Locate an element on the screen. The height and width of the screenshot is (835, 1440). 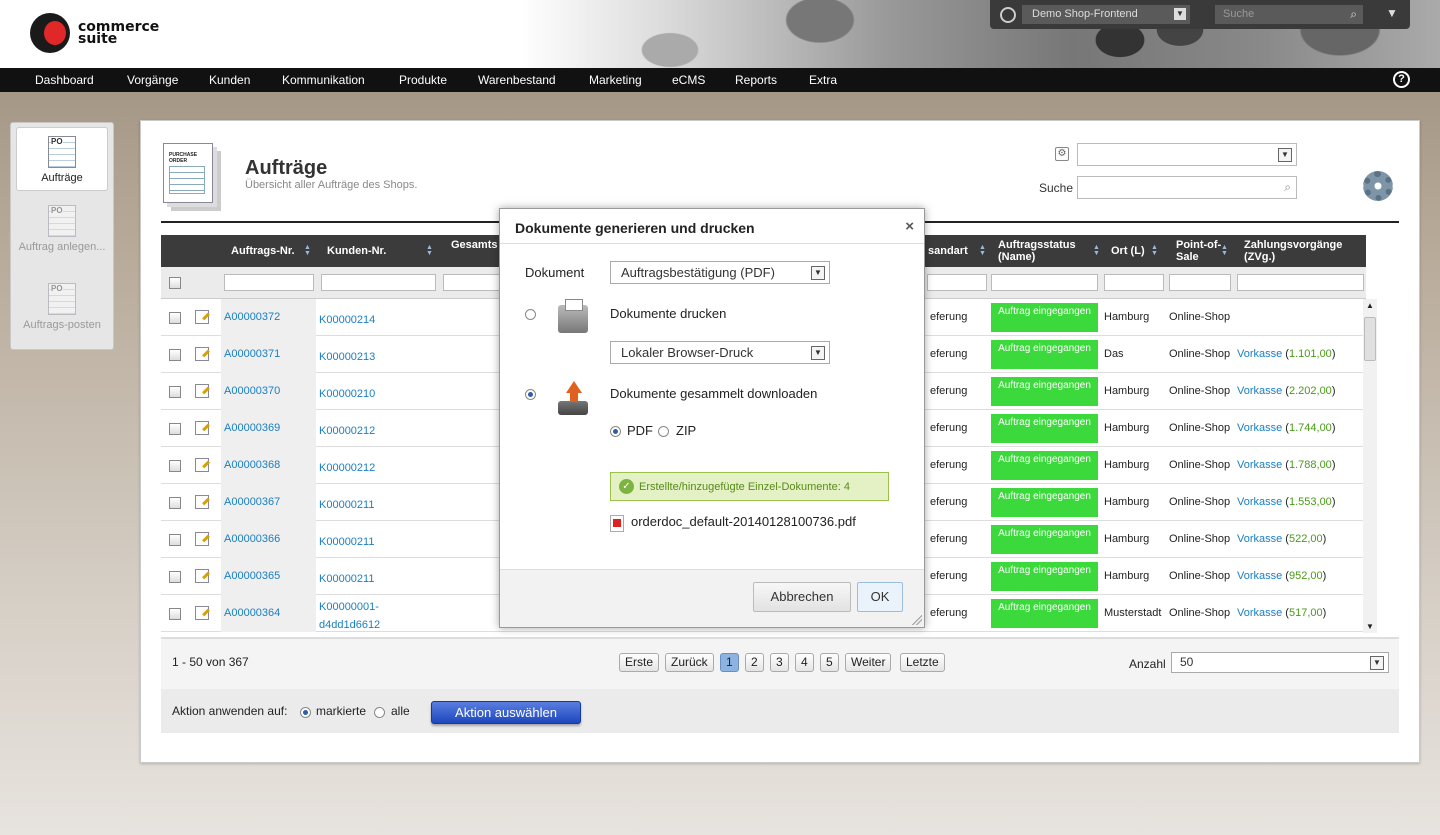
customer-number-link: K00000001- d4dd1d6612 is located at coordinates (349, 615).